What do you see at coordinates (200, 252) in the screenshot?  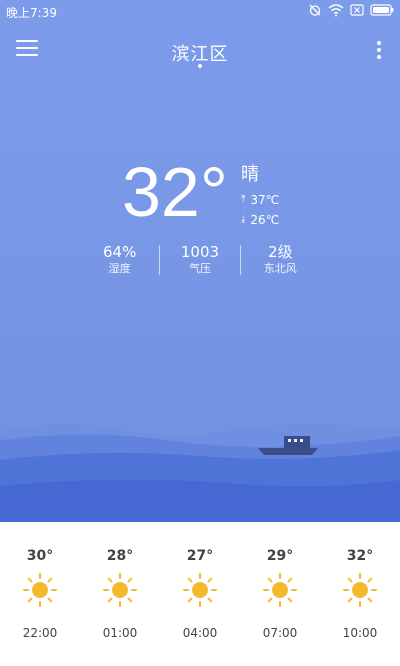 I see `stat-value: 1003` at bounding box center [200, 252].